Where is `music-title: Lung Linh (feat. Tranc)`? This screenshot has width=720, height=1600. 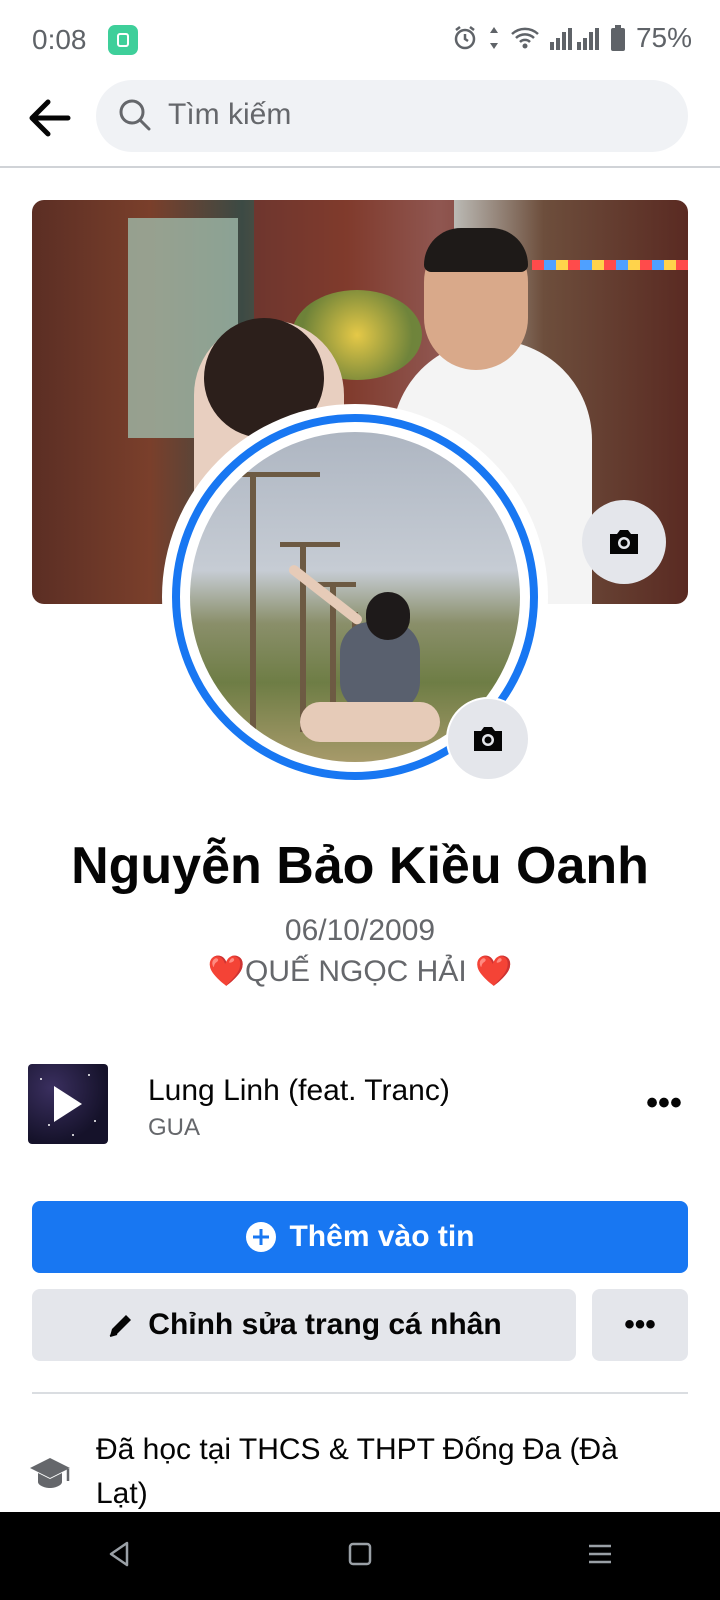
music-title: Lung Linh (feat. Tranc) is located at coordinates (299, 1090).